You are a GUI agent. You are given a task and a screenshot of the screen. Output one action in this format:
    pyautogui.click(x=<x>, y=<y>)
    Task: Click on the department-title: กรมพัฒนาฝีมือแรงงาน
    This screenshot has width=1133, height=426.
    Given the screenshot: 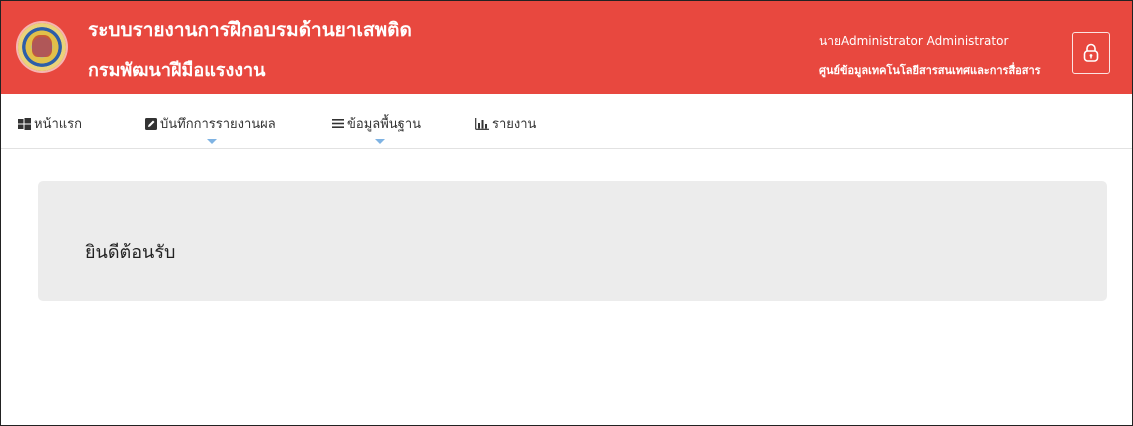 What is the action you would take?
    pyautogui.click(x=177, y=70)
    